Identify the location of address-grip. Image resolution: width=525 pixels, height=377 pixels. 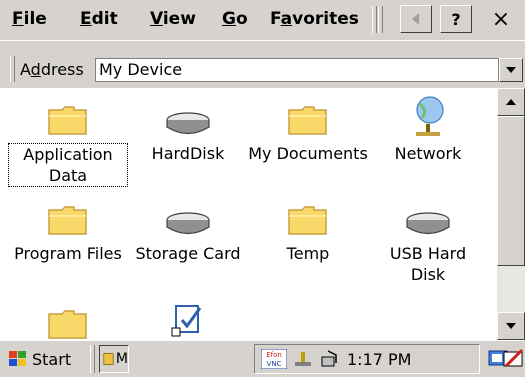
(12, 69).